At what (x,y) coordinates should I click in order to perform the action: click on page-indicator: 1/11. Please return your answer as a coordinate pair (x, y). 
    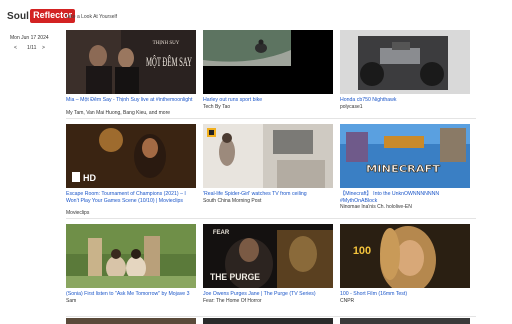
    Looking at the image, I should click on (32, 48).